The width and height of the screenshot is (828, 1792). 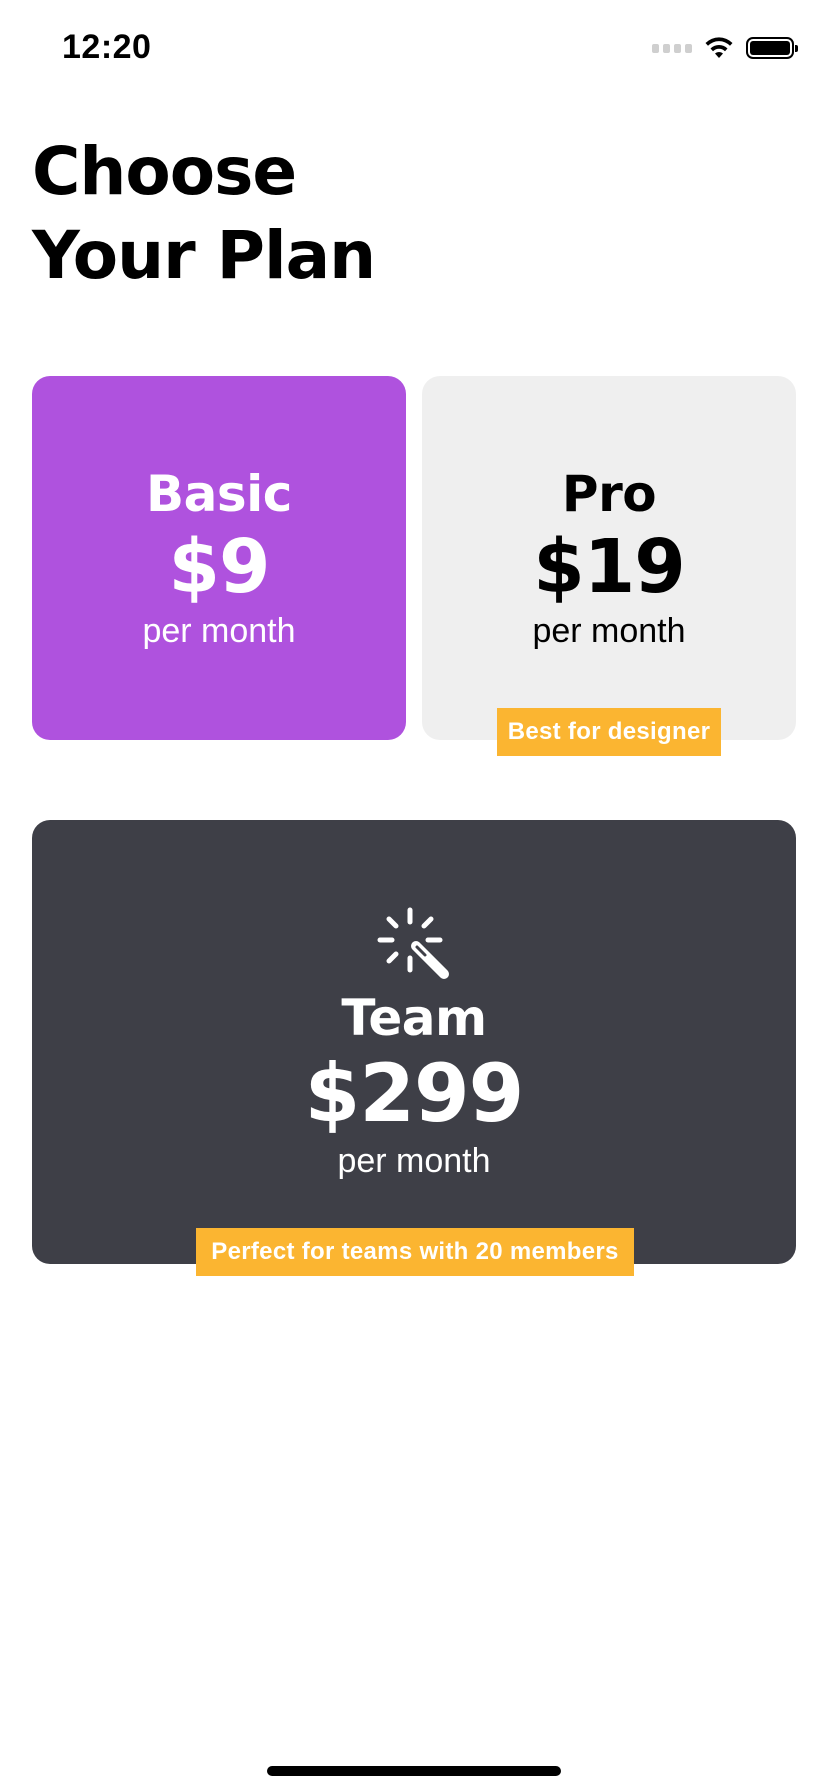 What do you see at coordinates (164, 171) in the screenshot?
I see `page-title-line1: Choose` at bounding box center [164, 171].